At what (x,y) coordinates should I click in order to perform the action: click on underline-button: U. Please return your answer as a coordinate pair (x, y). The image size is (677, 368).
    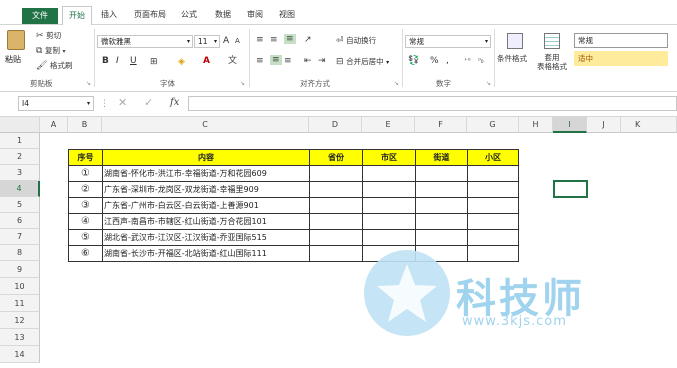
    Looking at the image, I should click on (133, 61).